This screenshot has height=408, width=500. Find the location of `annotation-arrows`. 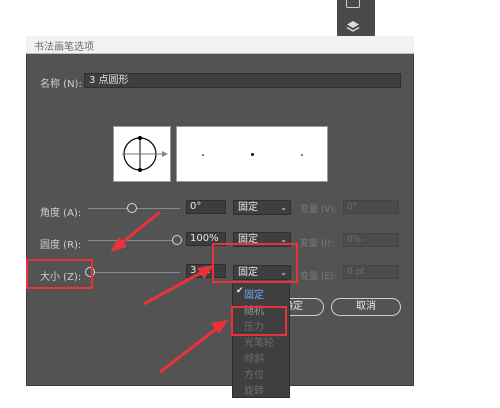

annotation-arrows is located at coordinates (169, 292).